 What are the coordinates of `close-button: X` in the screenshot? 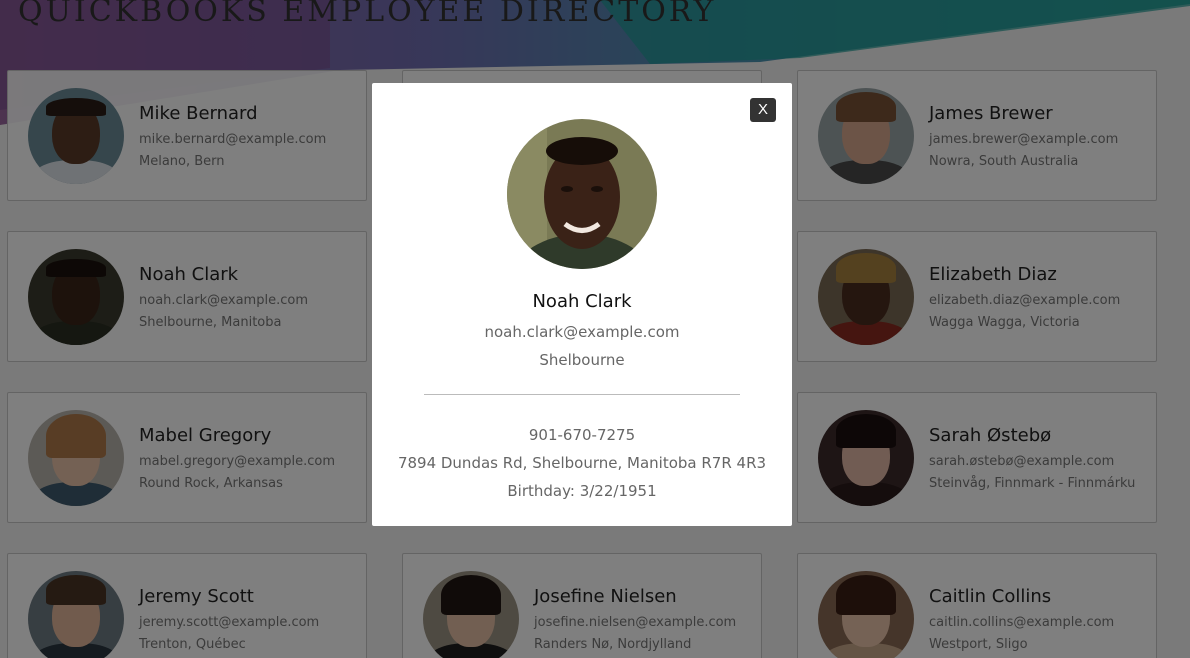 It's located at (763, 110).